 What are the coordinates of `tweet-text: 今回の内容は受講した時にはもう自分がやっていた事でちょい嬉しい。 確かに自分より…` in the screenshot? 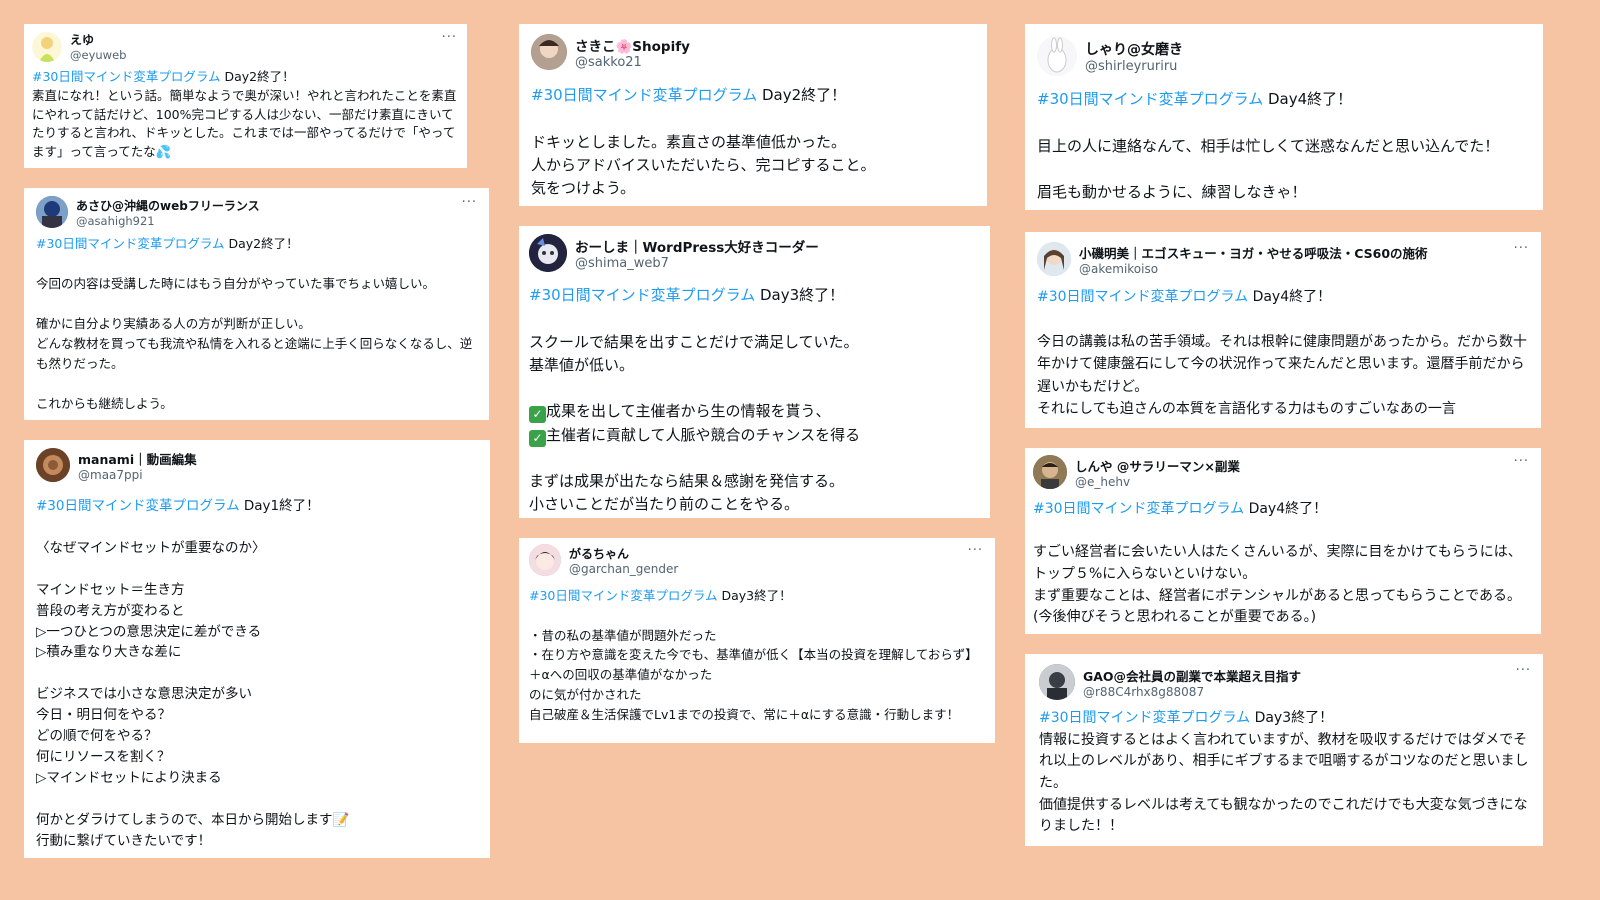 It's located at (254, 343).